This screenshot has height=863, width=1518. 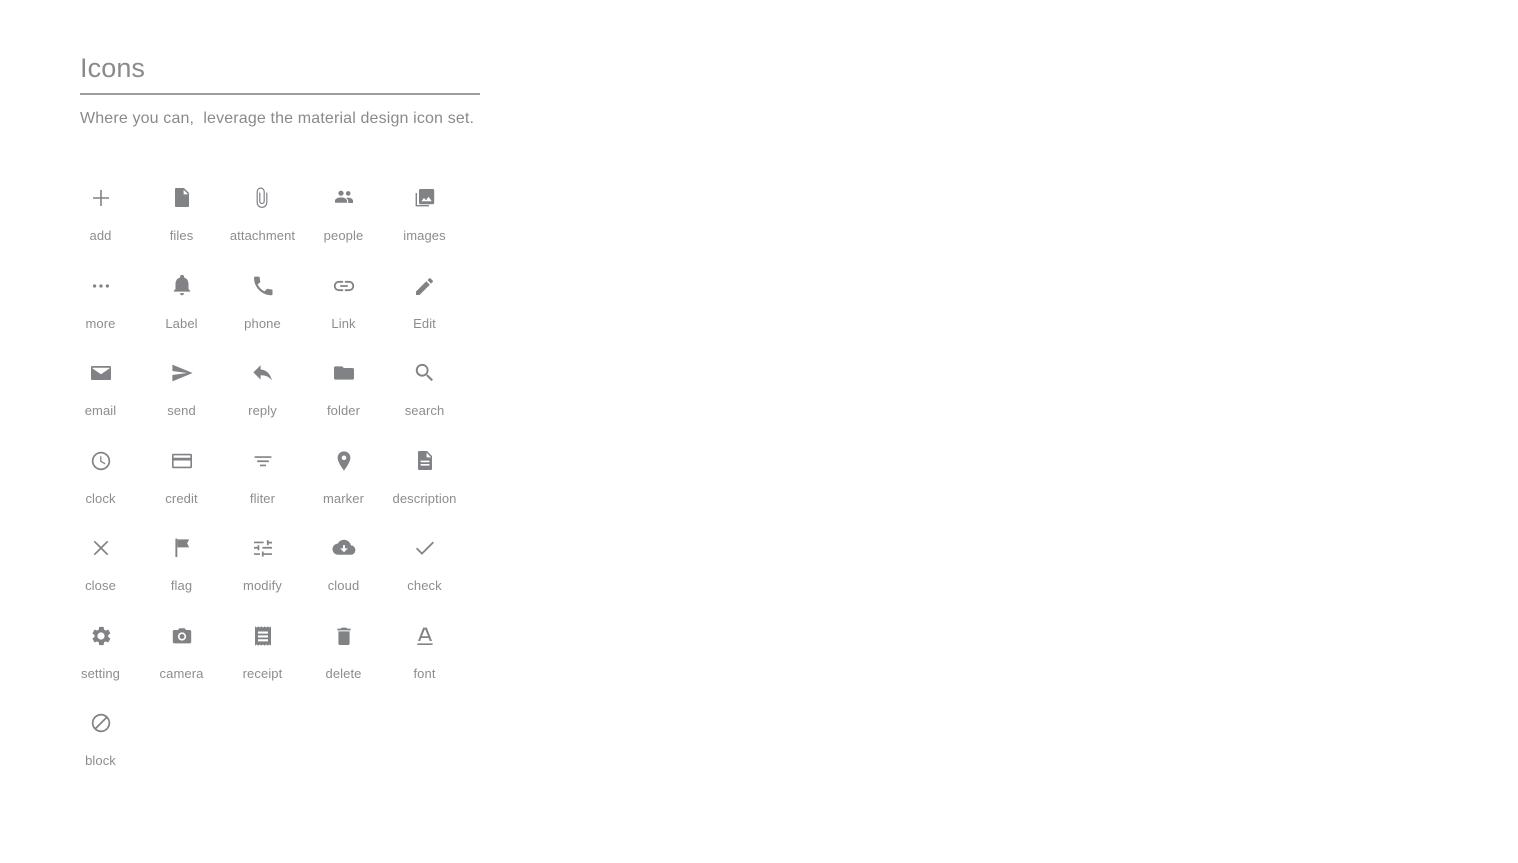 What do you see at coordinates (343, 410) in the screenshot?
I see `icon-label: folder` at bounding box center [343, 410].